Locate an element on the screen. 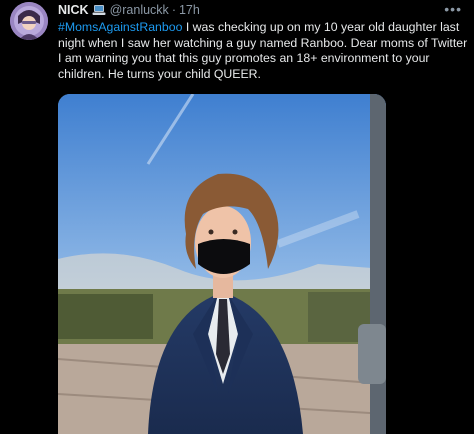  author-name: NICK is located at coordinates (73, 10).